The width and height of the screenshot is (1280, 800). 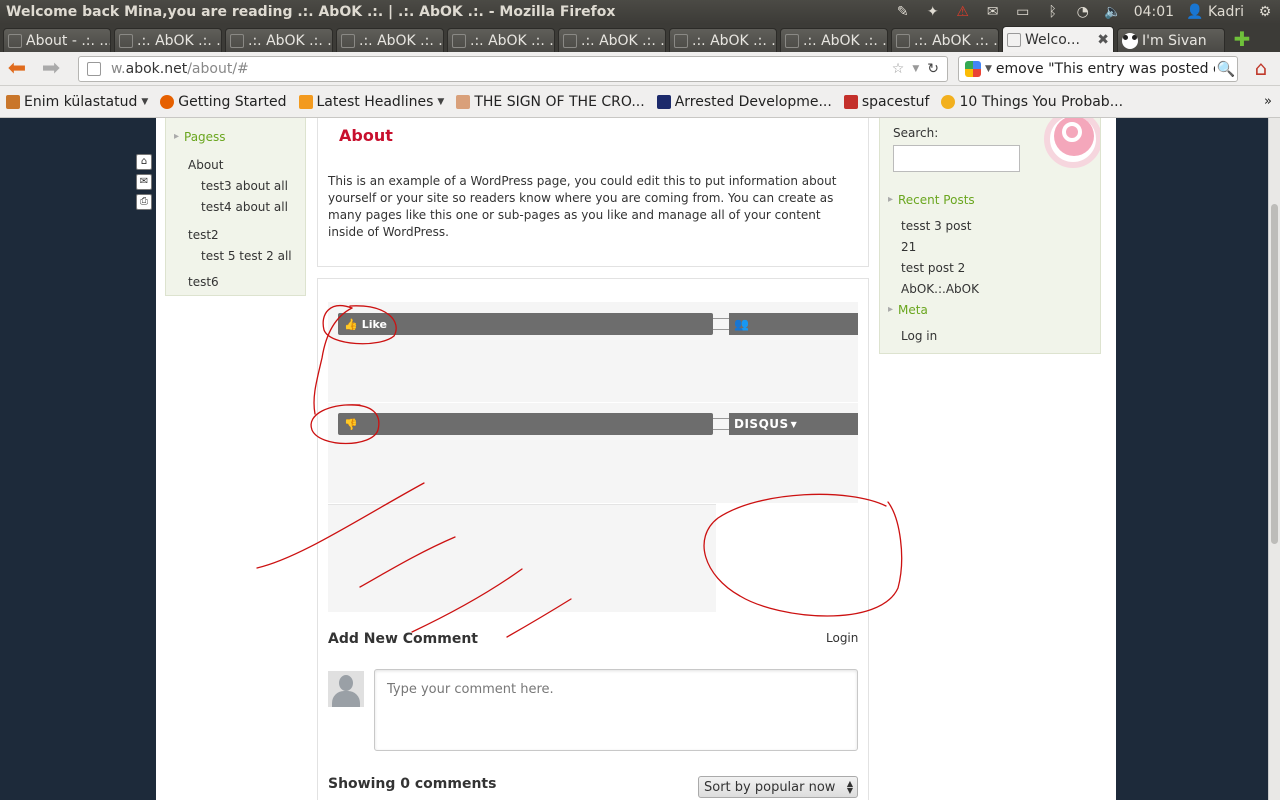 What do you see at coordinates (849, 787) in the screenshot?
I see `select-arrows-icon: ▲ ▼` at bounding box center [849, 787].